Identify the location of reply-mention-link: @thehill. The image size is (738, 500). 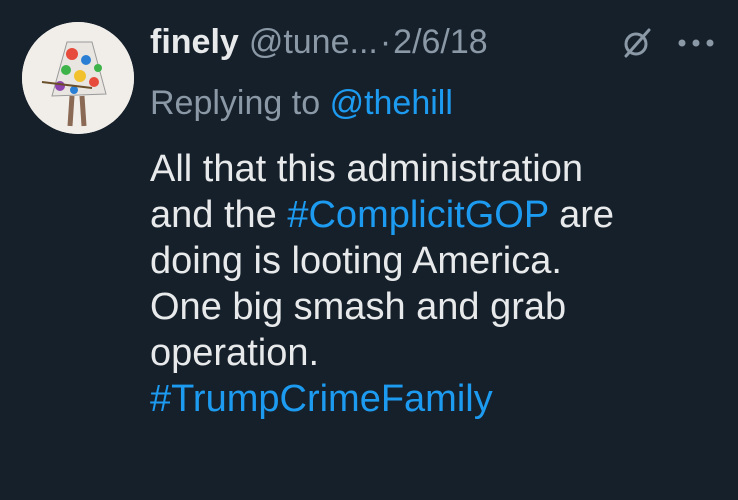
(391, 103).